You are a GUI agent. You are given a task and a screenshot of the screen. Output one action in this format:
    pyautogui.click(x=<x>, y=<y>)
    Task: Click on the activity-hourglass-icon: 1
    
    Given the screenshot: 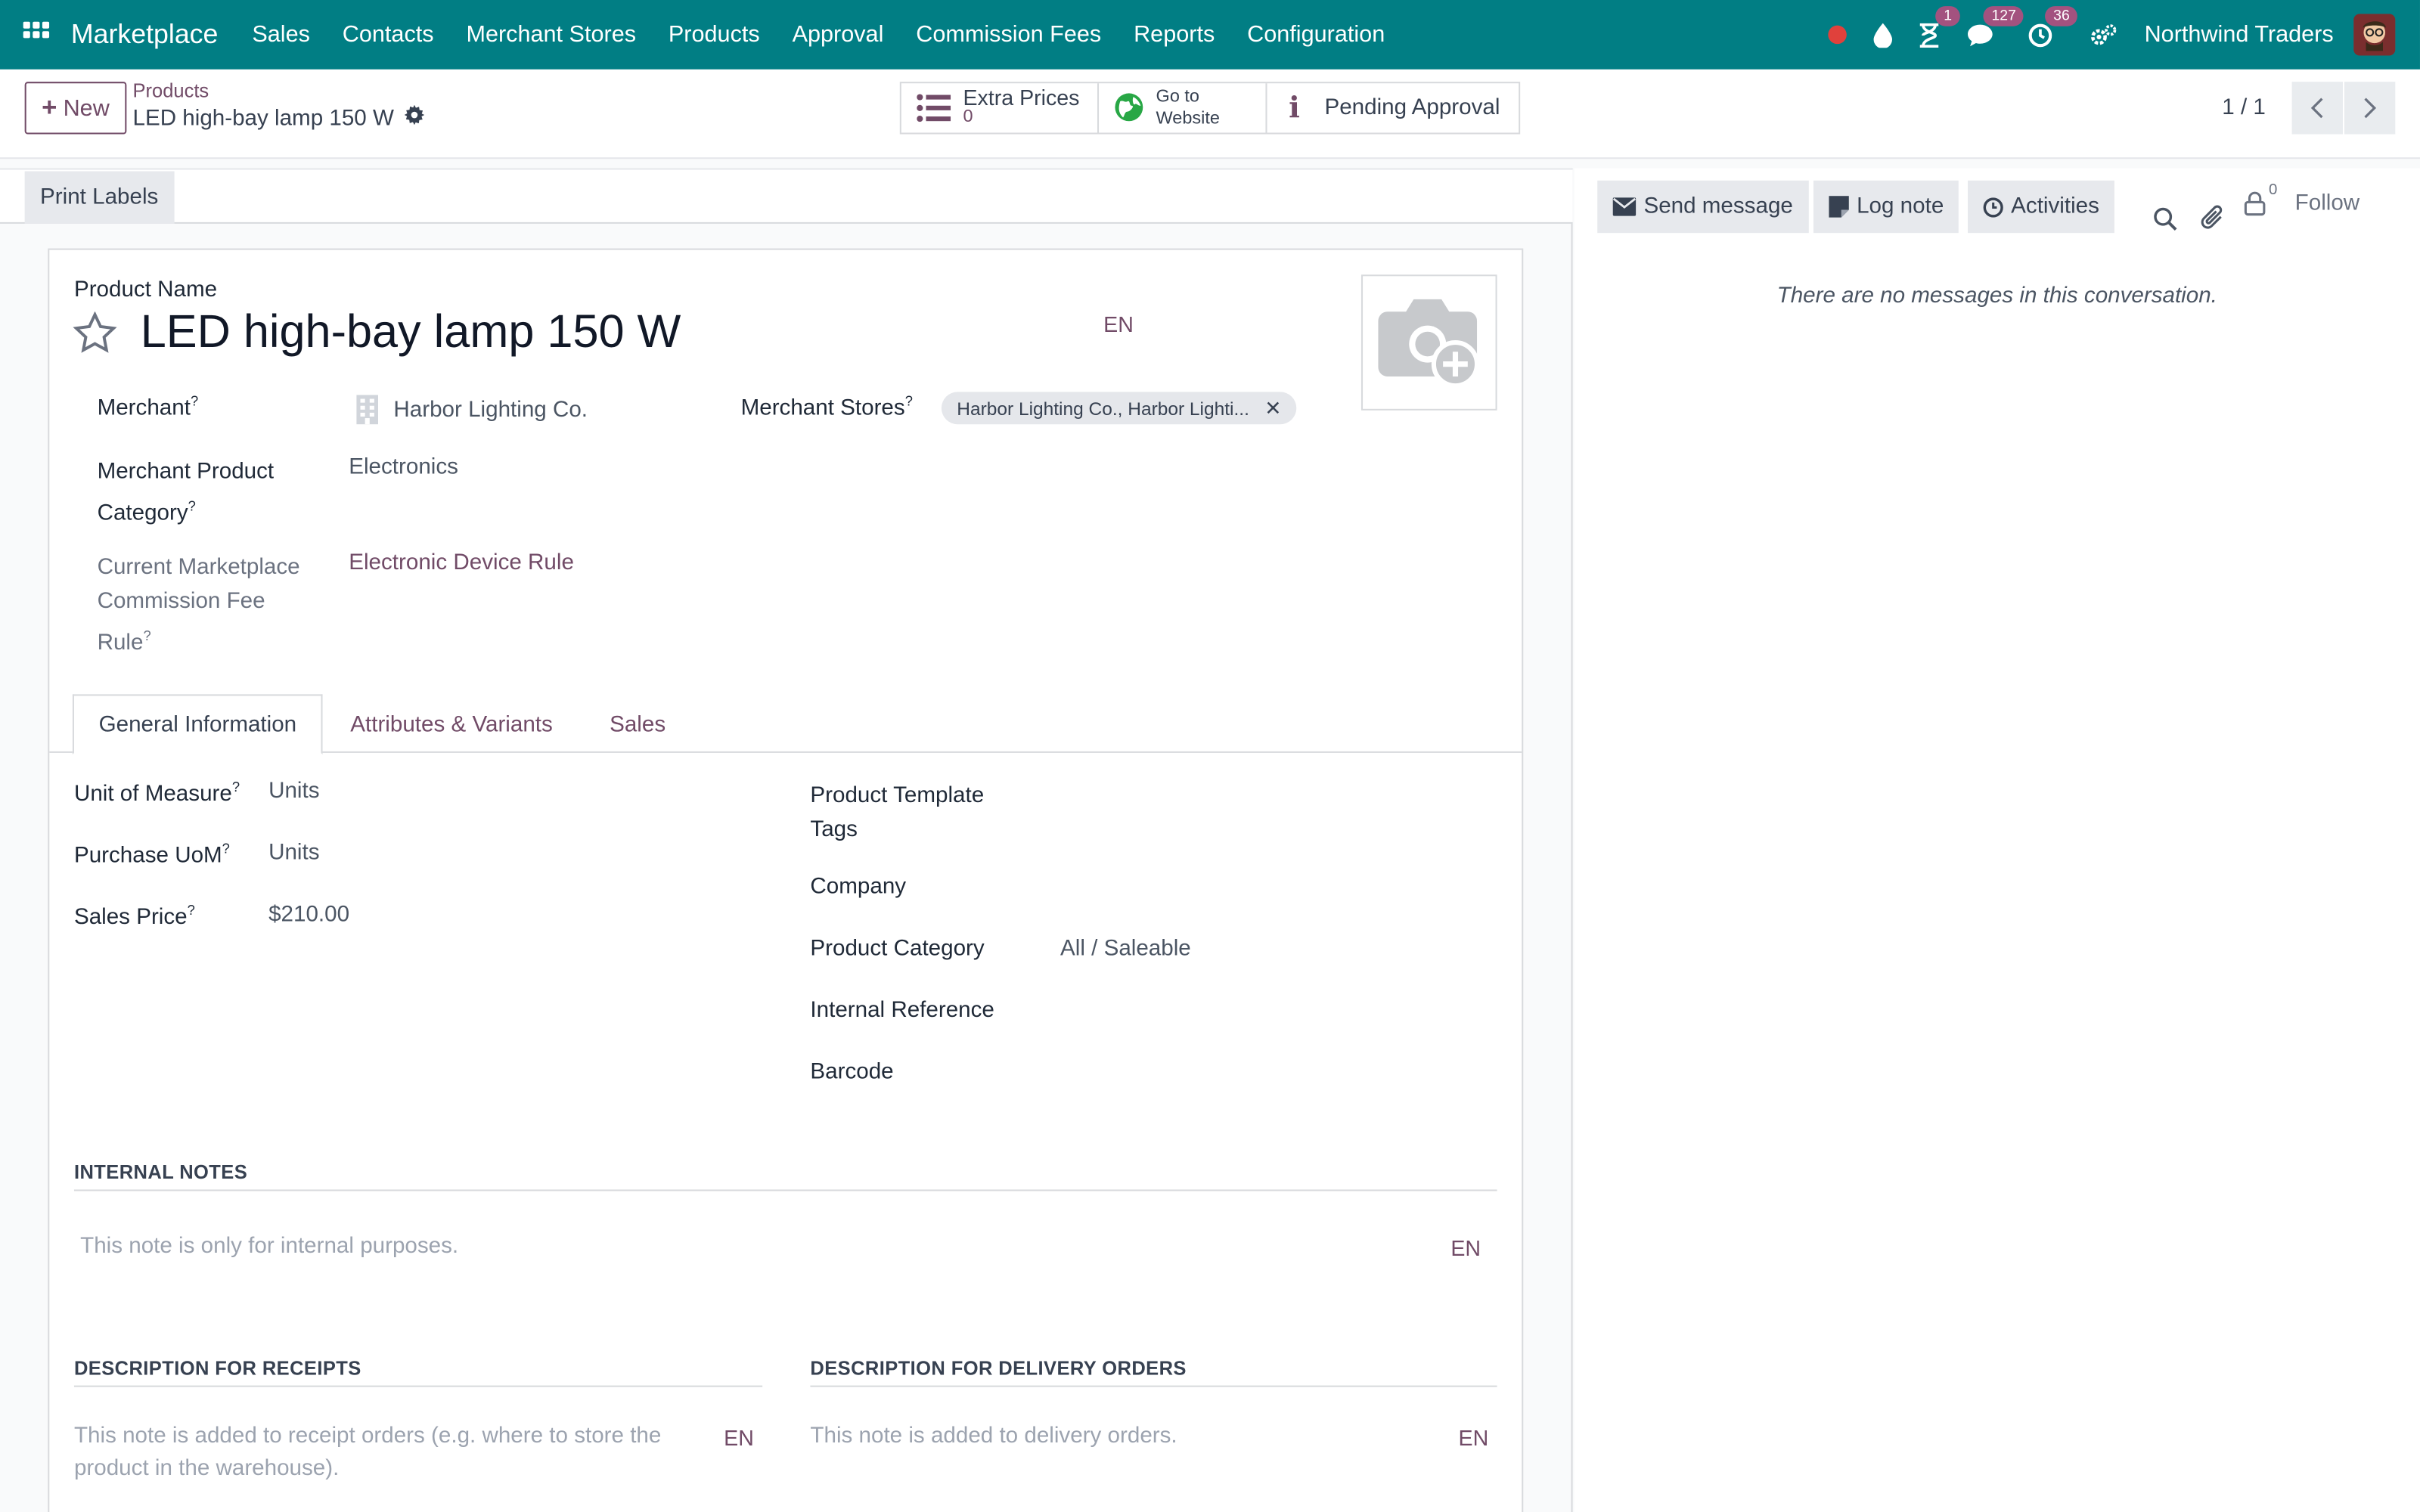 What is the action you would take?
    pyautogui.click(x=1939, y=26)
    